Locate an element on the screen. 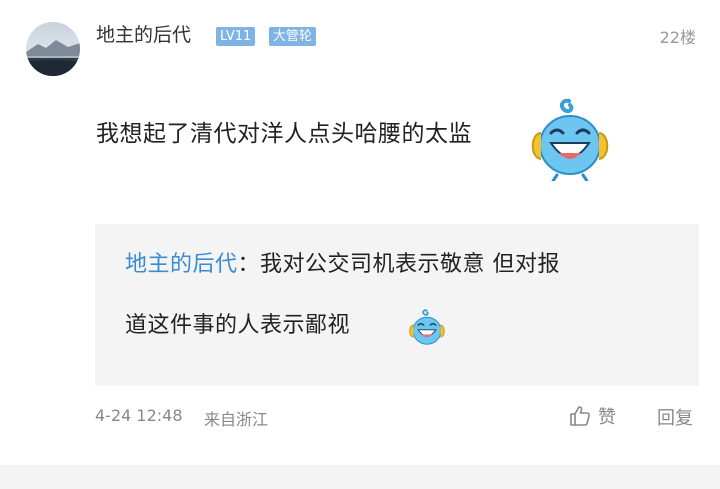 The image size is (720, 489). like-label: 赞 is located at coordinates (607, 417).